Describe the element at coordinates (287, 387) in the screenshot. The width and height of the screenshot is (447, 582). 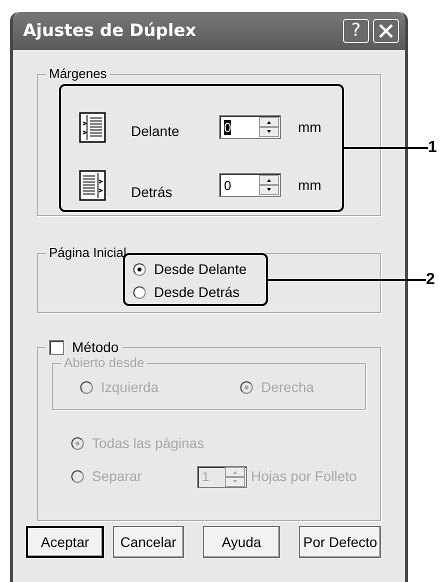
I see `option-label: Derecha` at that location.